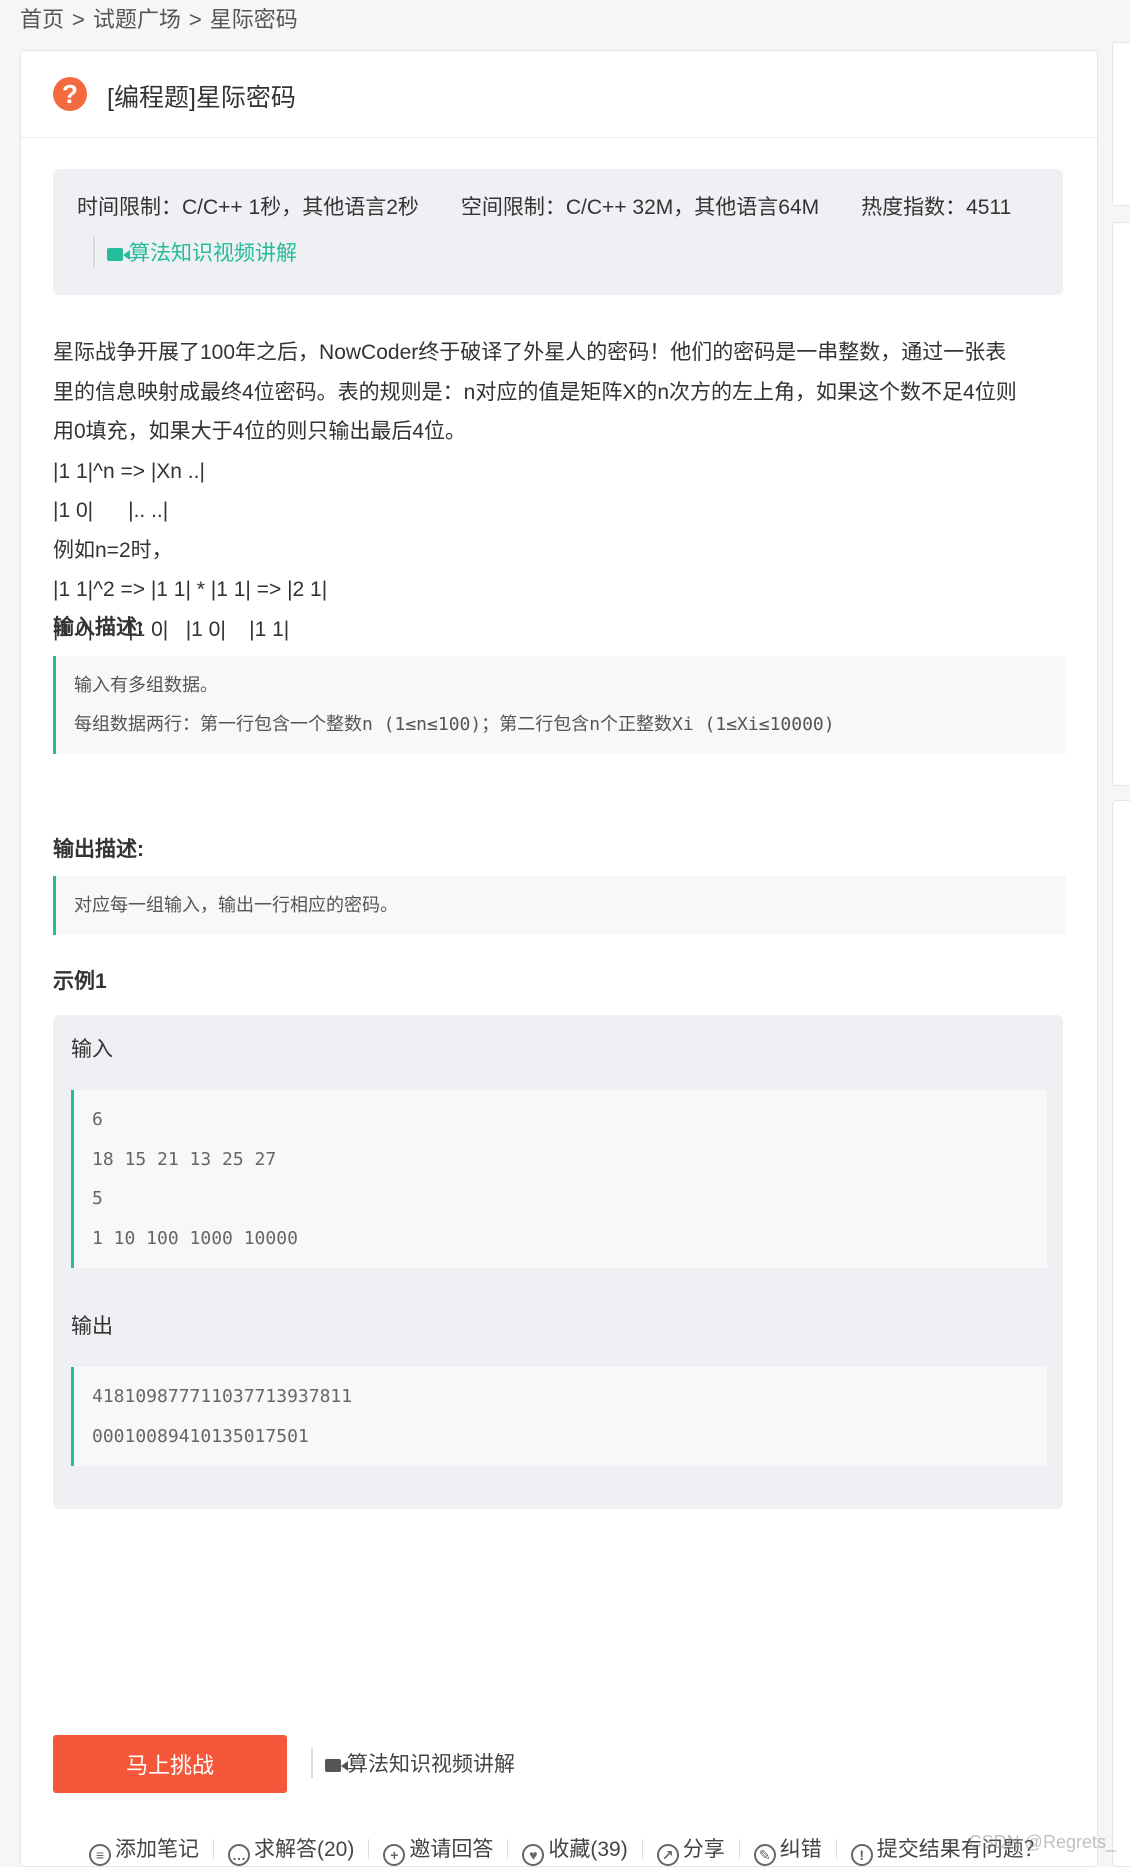 The image size is (1130, 1867). What do you see at coordinates (304, 1849) in the screenshot?
I see `action-label: 求解答(20)` at bounding box center [304, 1849].